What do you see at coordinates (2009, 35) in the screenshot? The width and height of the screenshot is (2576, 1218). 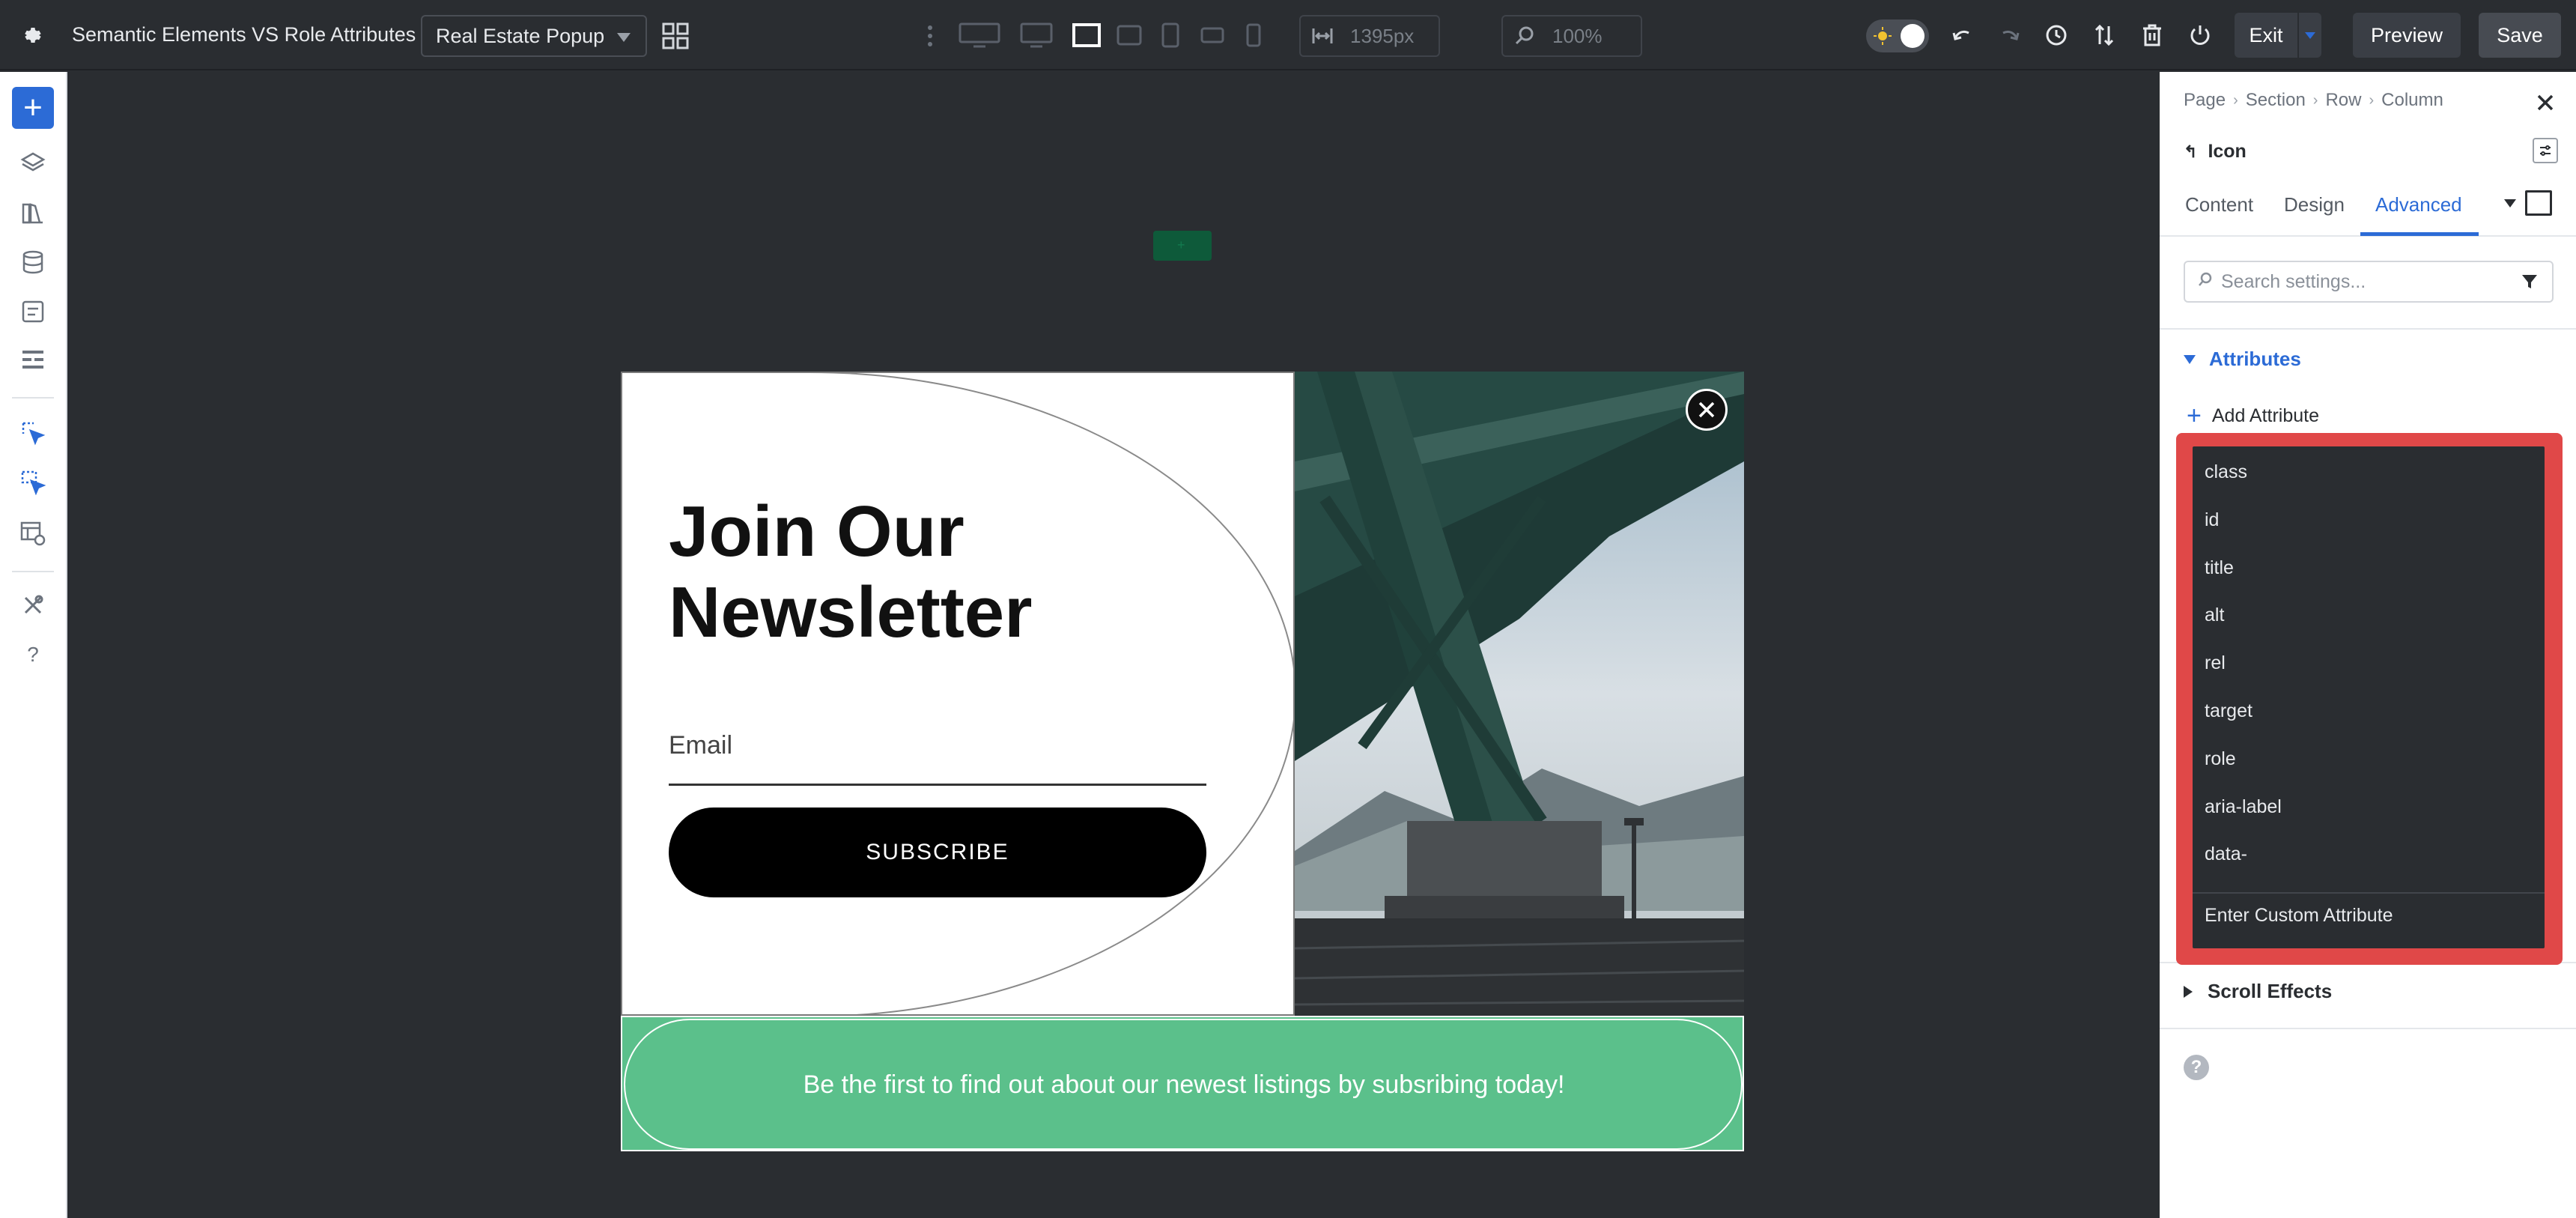 I see `redo-icon` at bounding box center [2009, 35].